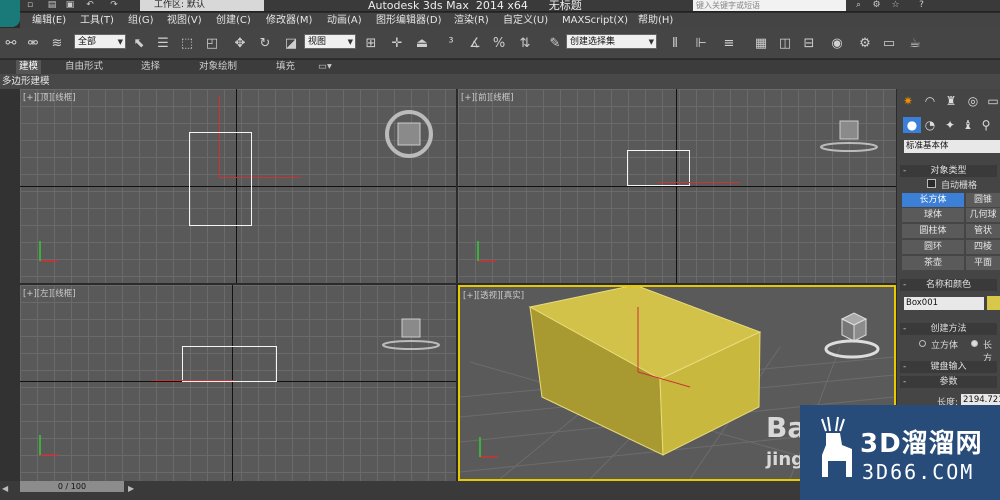 The image size is (1000, 500). Describe the element at coordinates (848, 136) in the screenshot. I see `viewcube-front-icon` at that location.